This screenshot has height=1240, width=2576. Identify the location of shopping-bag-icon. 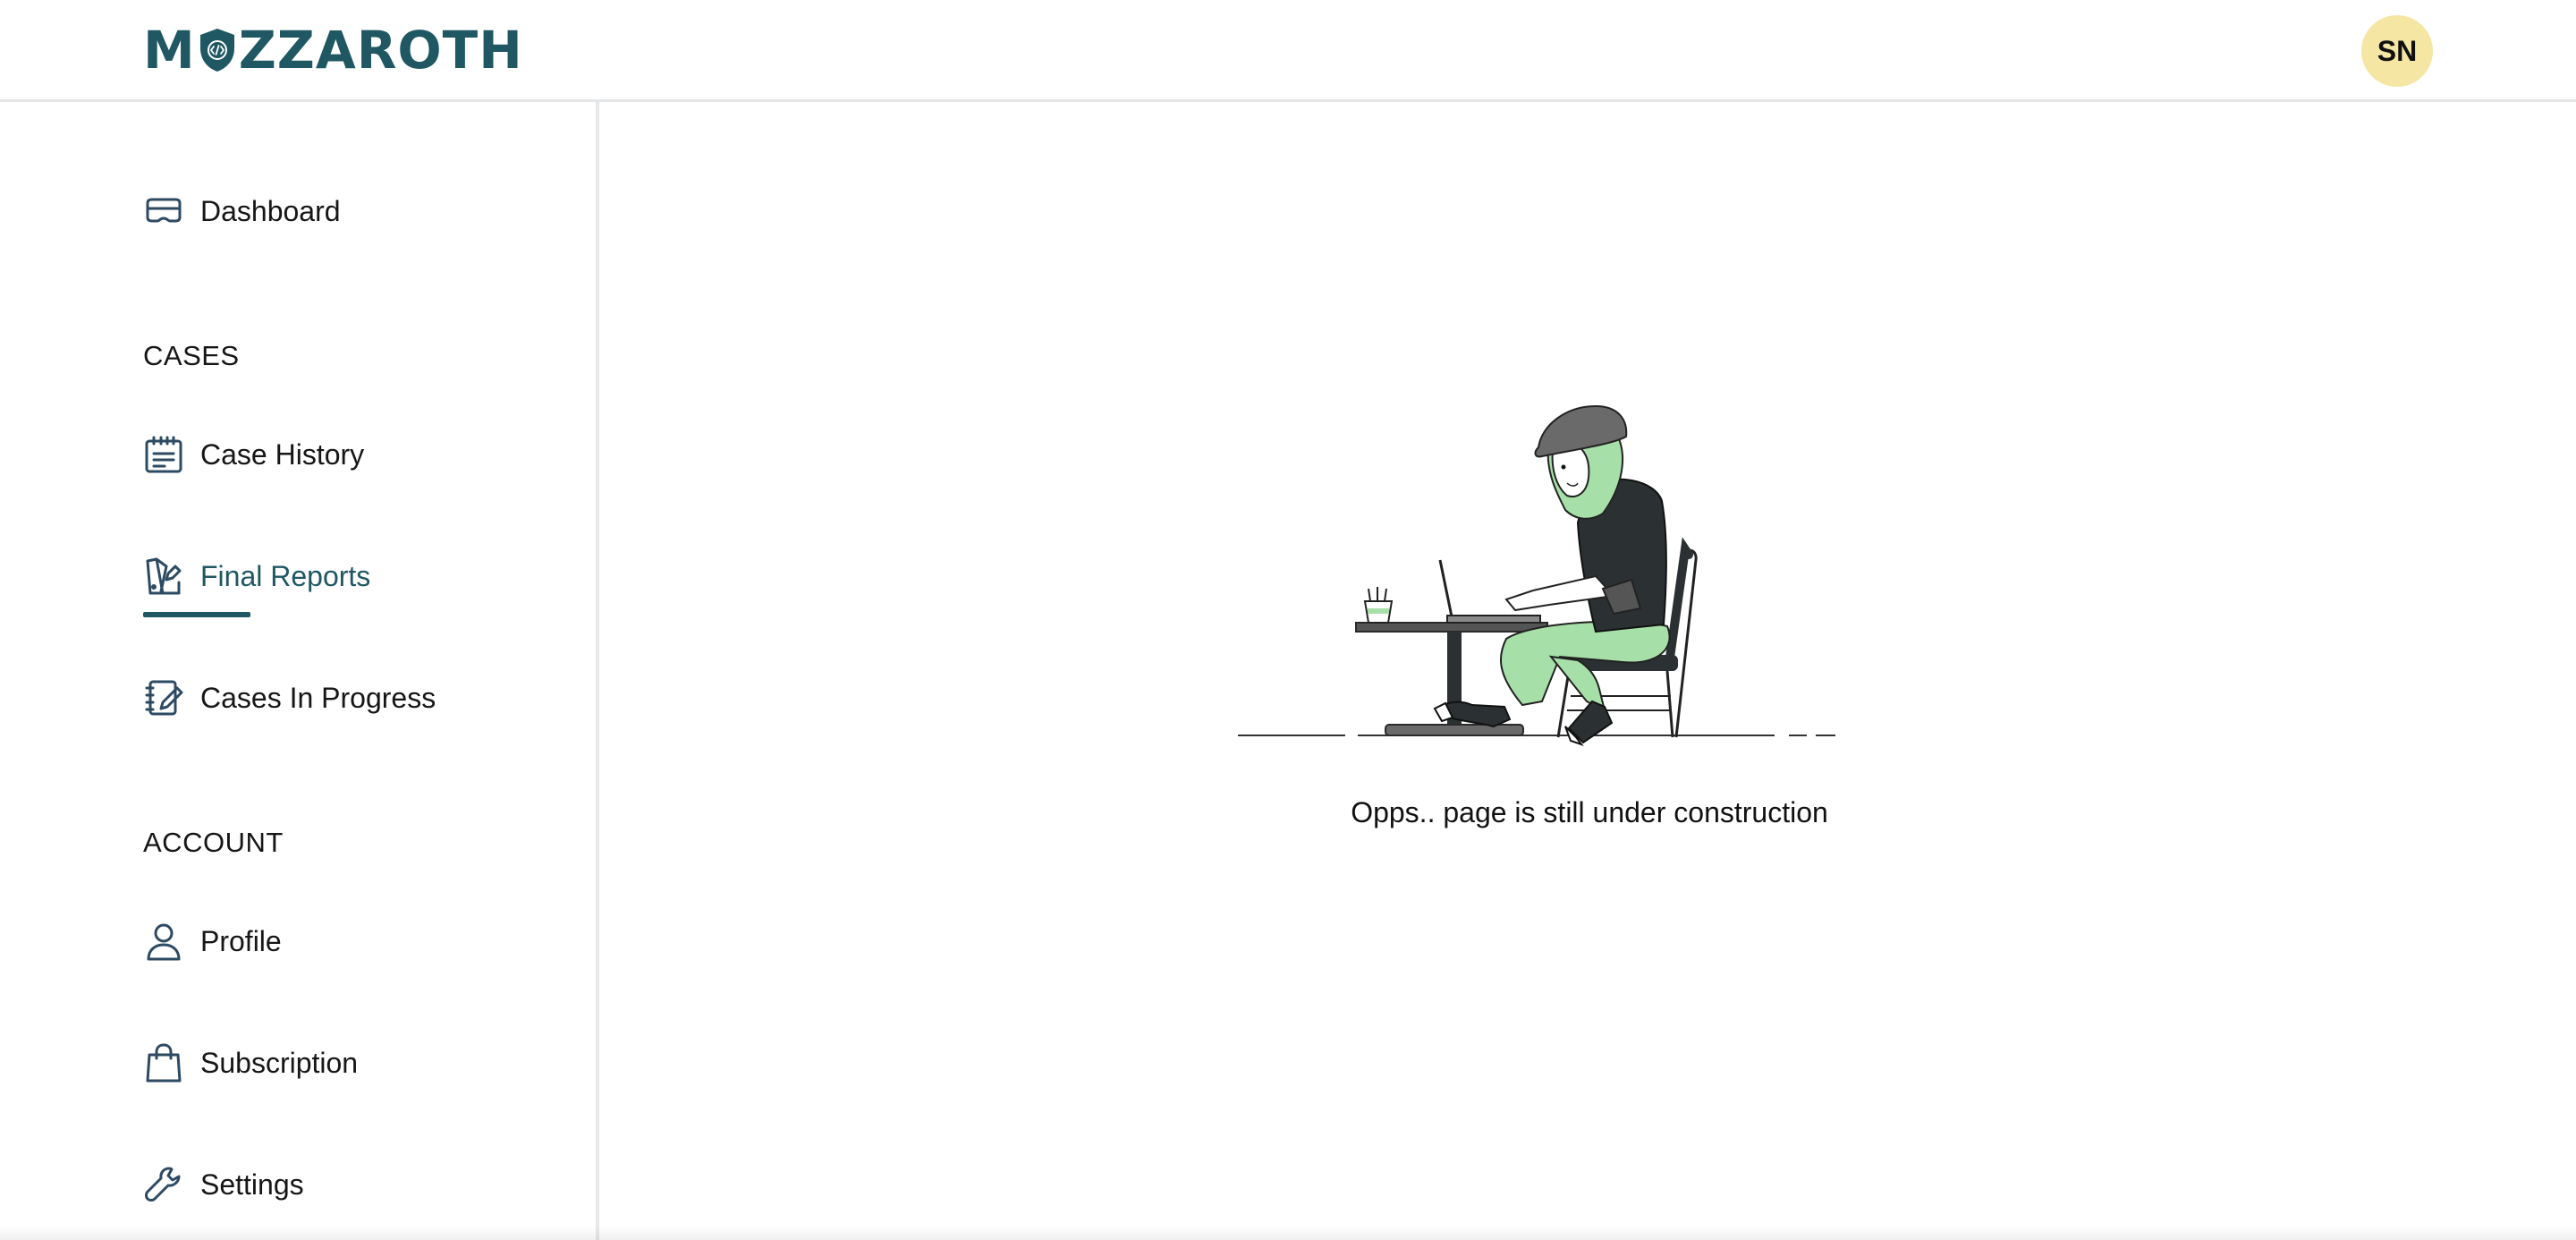
(163, 1062).